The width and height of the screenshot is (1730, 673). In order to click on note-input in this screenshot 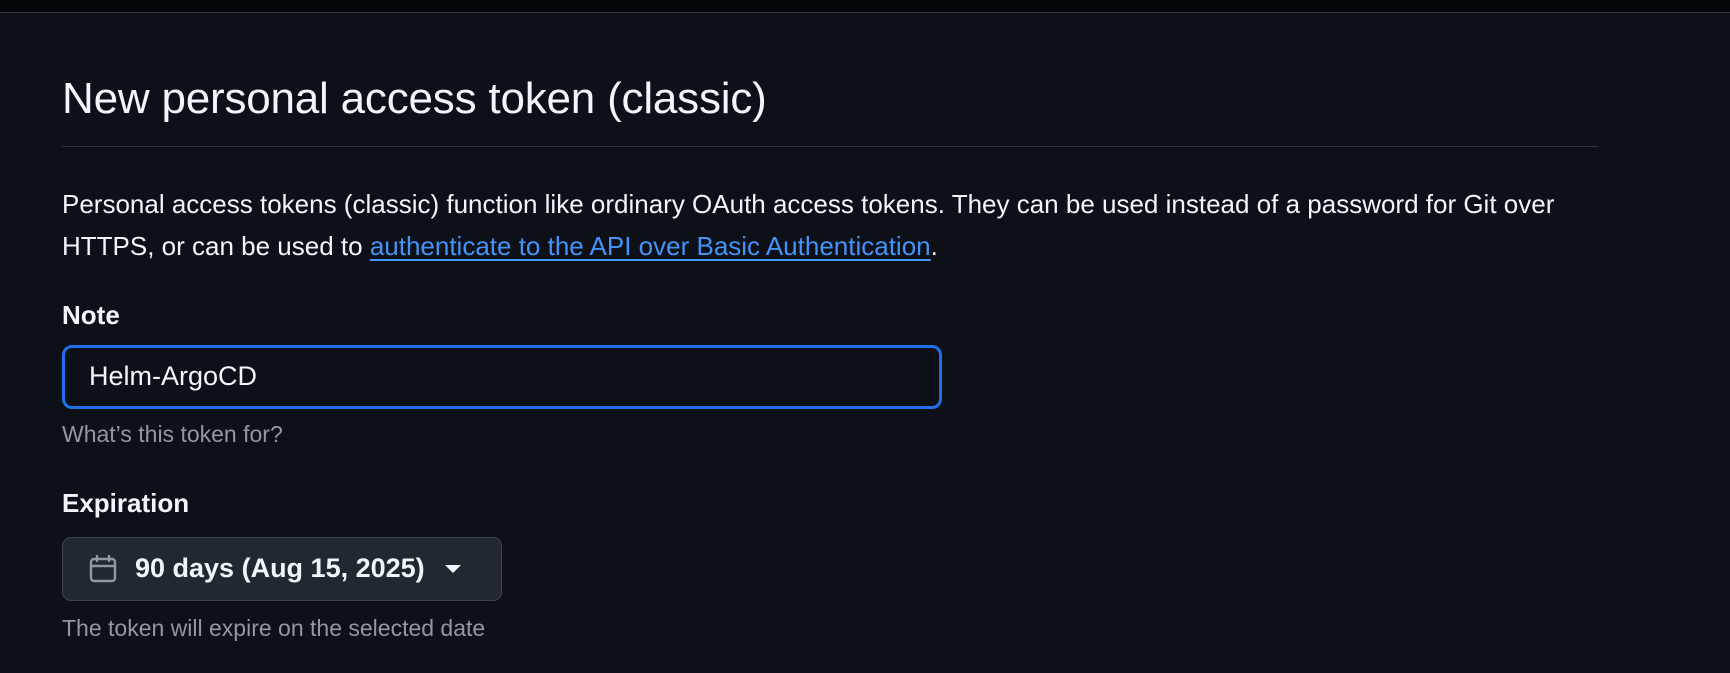, I will do `click(502, 376)`.